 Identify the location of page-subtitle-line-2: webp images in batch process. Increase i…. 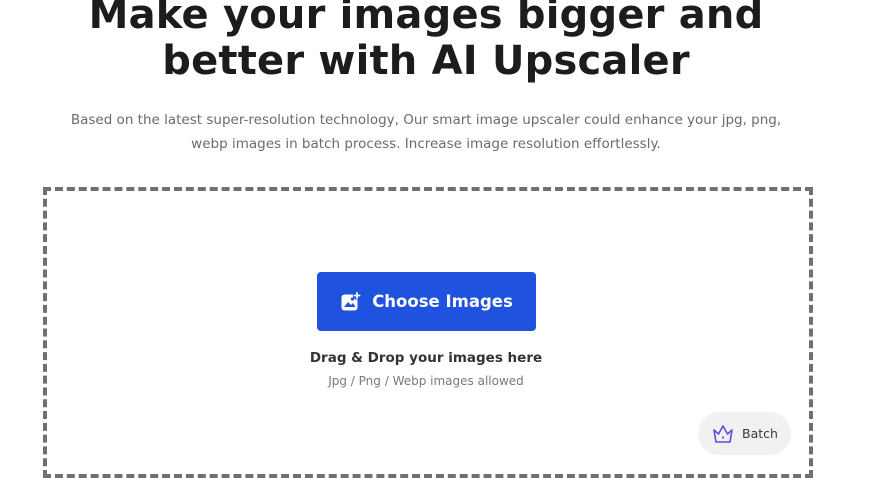
(426, 144).